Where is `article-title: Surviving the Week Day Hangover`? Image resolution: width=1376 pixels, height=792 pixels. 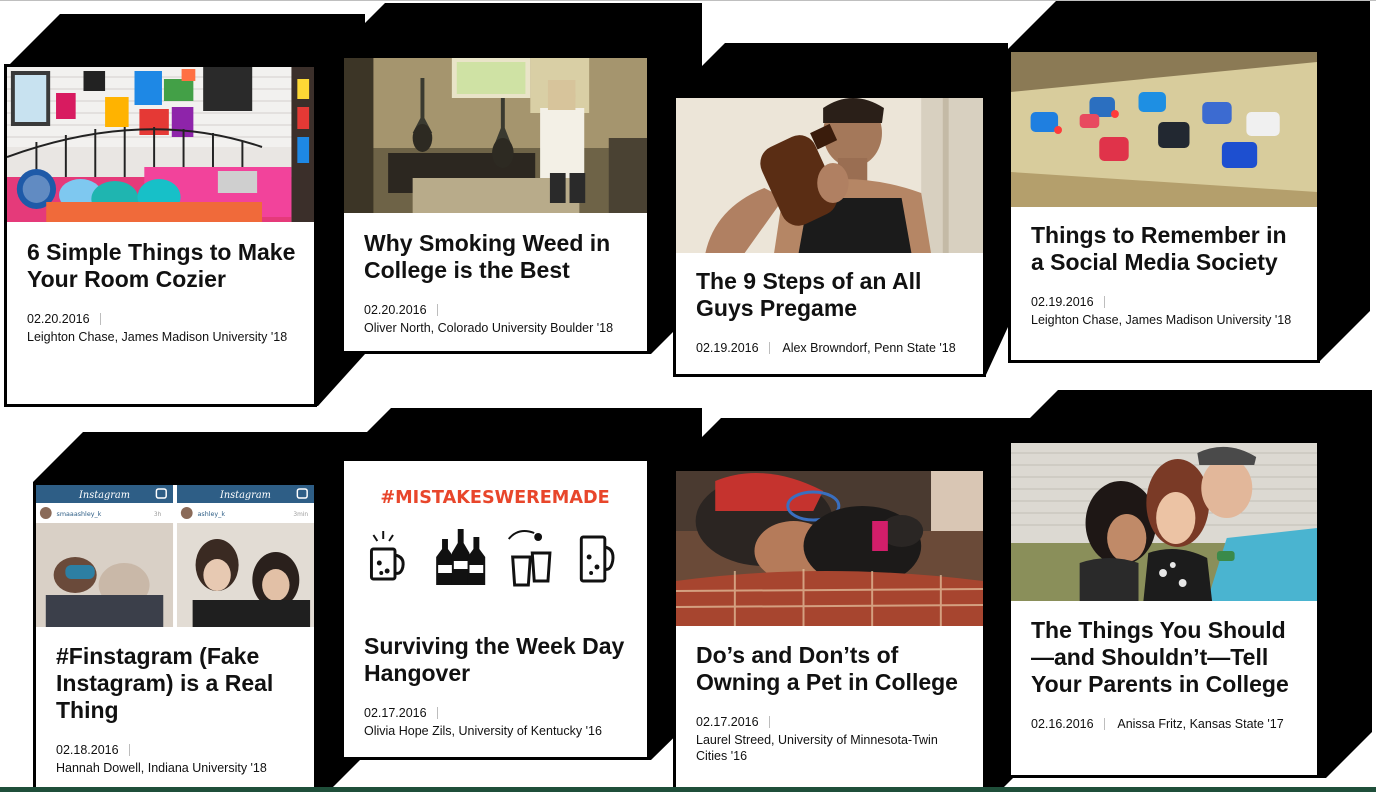 article-title: Surviving the Week Day Hangover is located at coordinates (496, 660).